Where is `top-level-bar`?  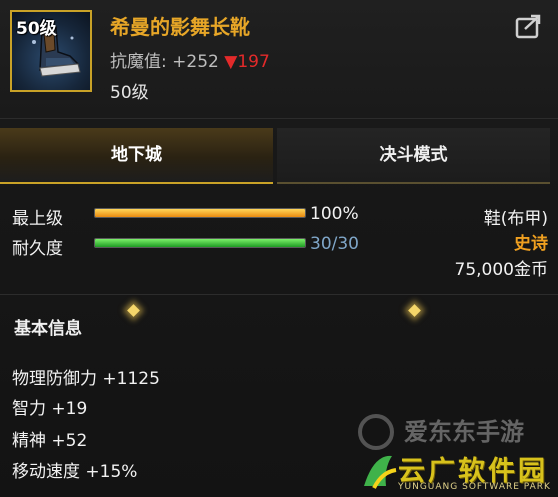
top-level-bar is located at coordinates (200, 213).